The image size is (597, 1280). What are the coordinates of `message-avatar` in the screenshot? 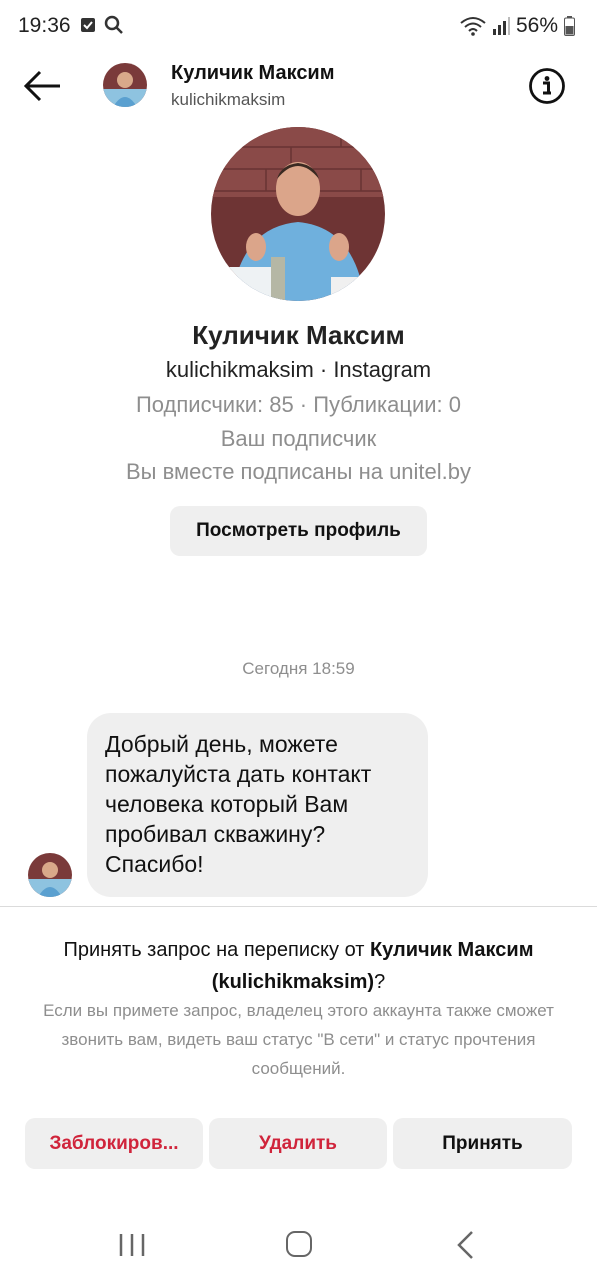 It's located at (50, 875).